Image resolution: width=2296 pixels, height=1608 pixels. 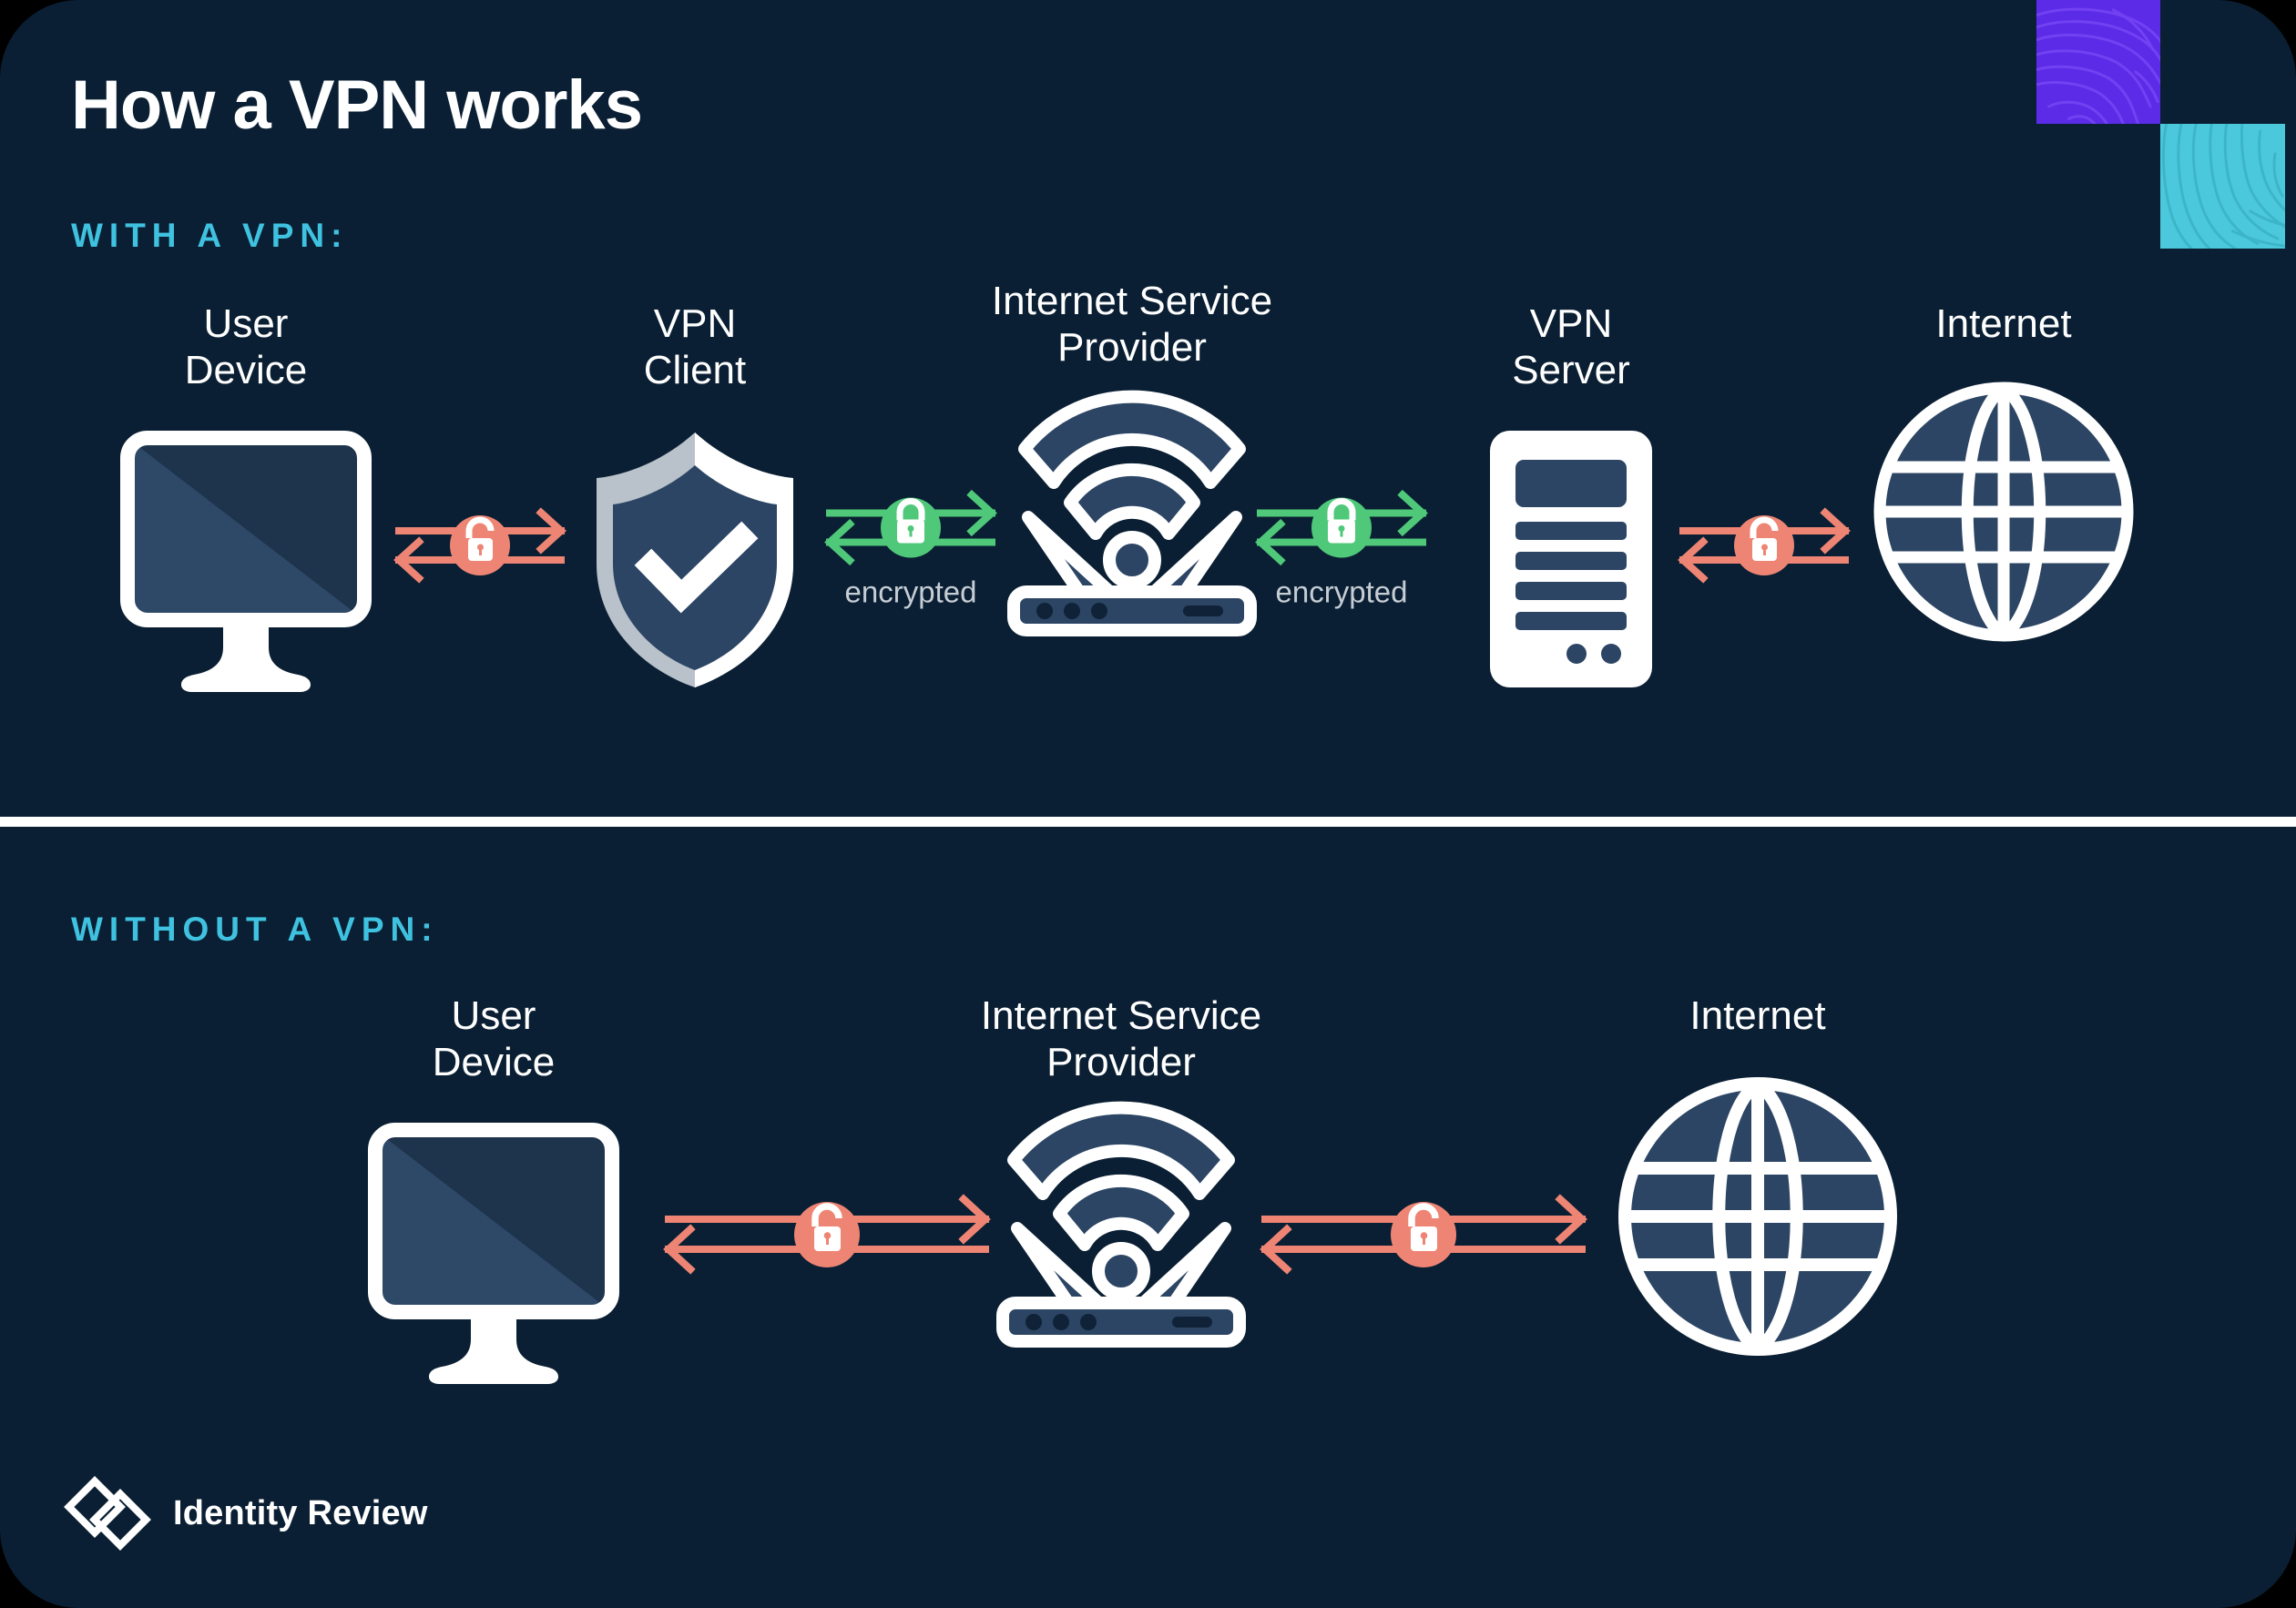 I want to click on server-tower-icon, so click(x=1571, y=559).